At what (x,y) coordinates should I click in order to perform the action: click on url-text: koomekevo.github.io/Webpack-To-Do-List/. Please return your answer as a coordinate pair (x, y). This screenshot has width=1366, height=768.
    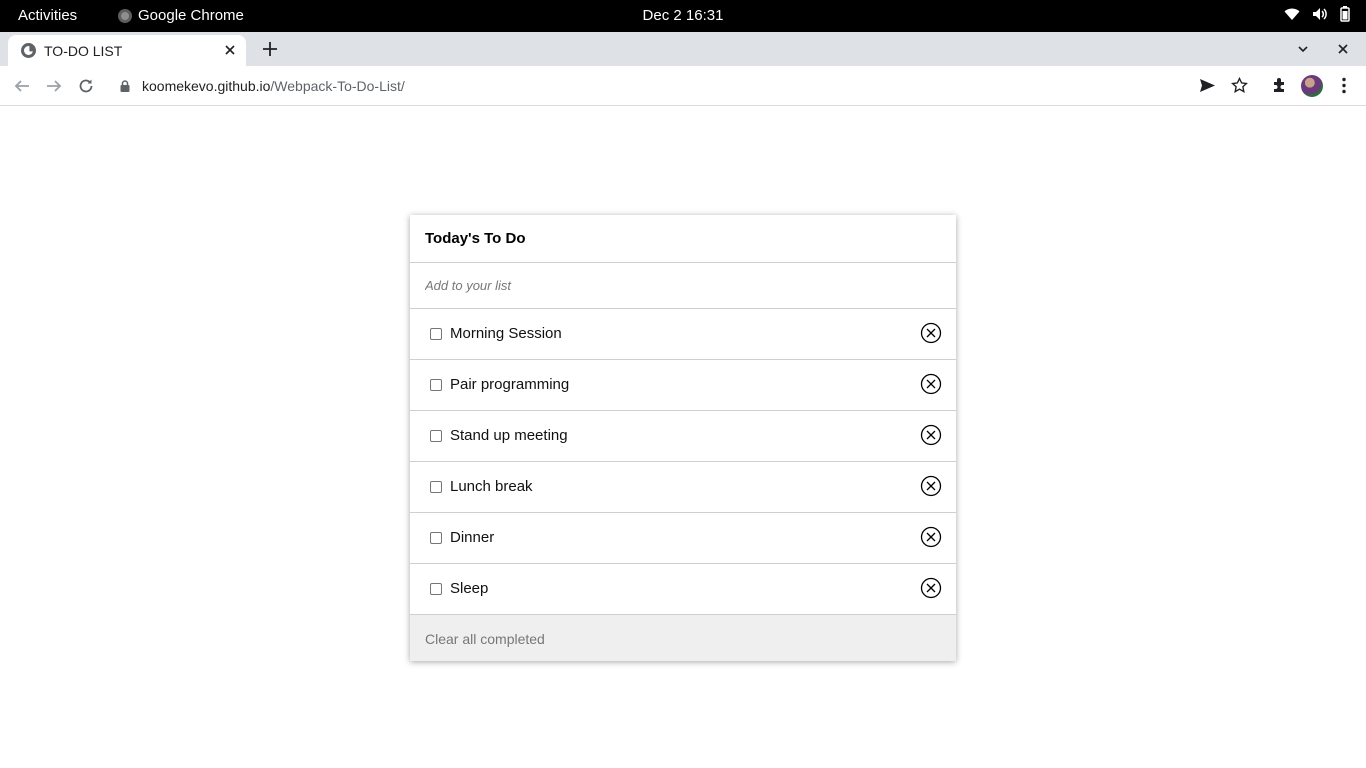
    Looking at the image, I should click on (273, 86).